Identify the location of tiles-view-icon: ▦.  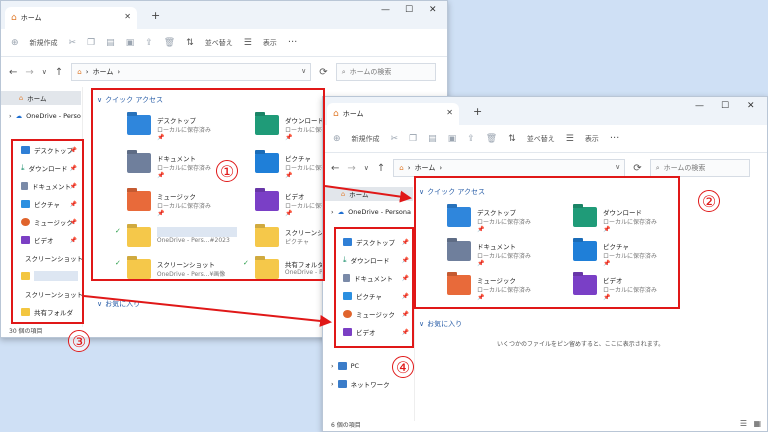
(757, 423).